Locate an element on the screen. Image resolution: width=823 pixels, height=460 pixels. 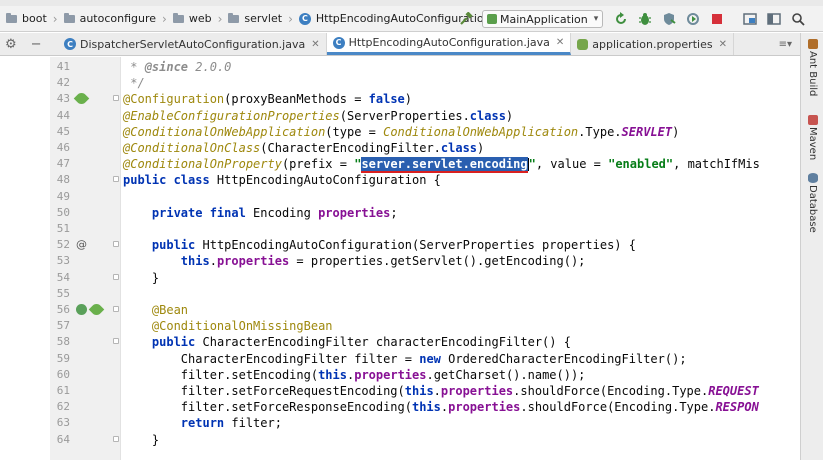
project-structure-icon is located at coordinates (750, 19).